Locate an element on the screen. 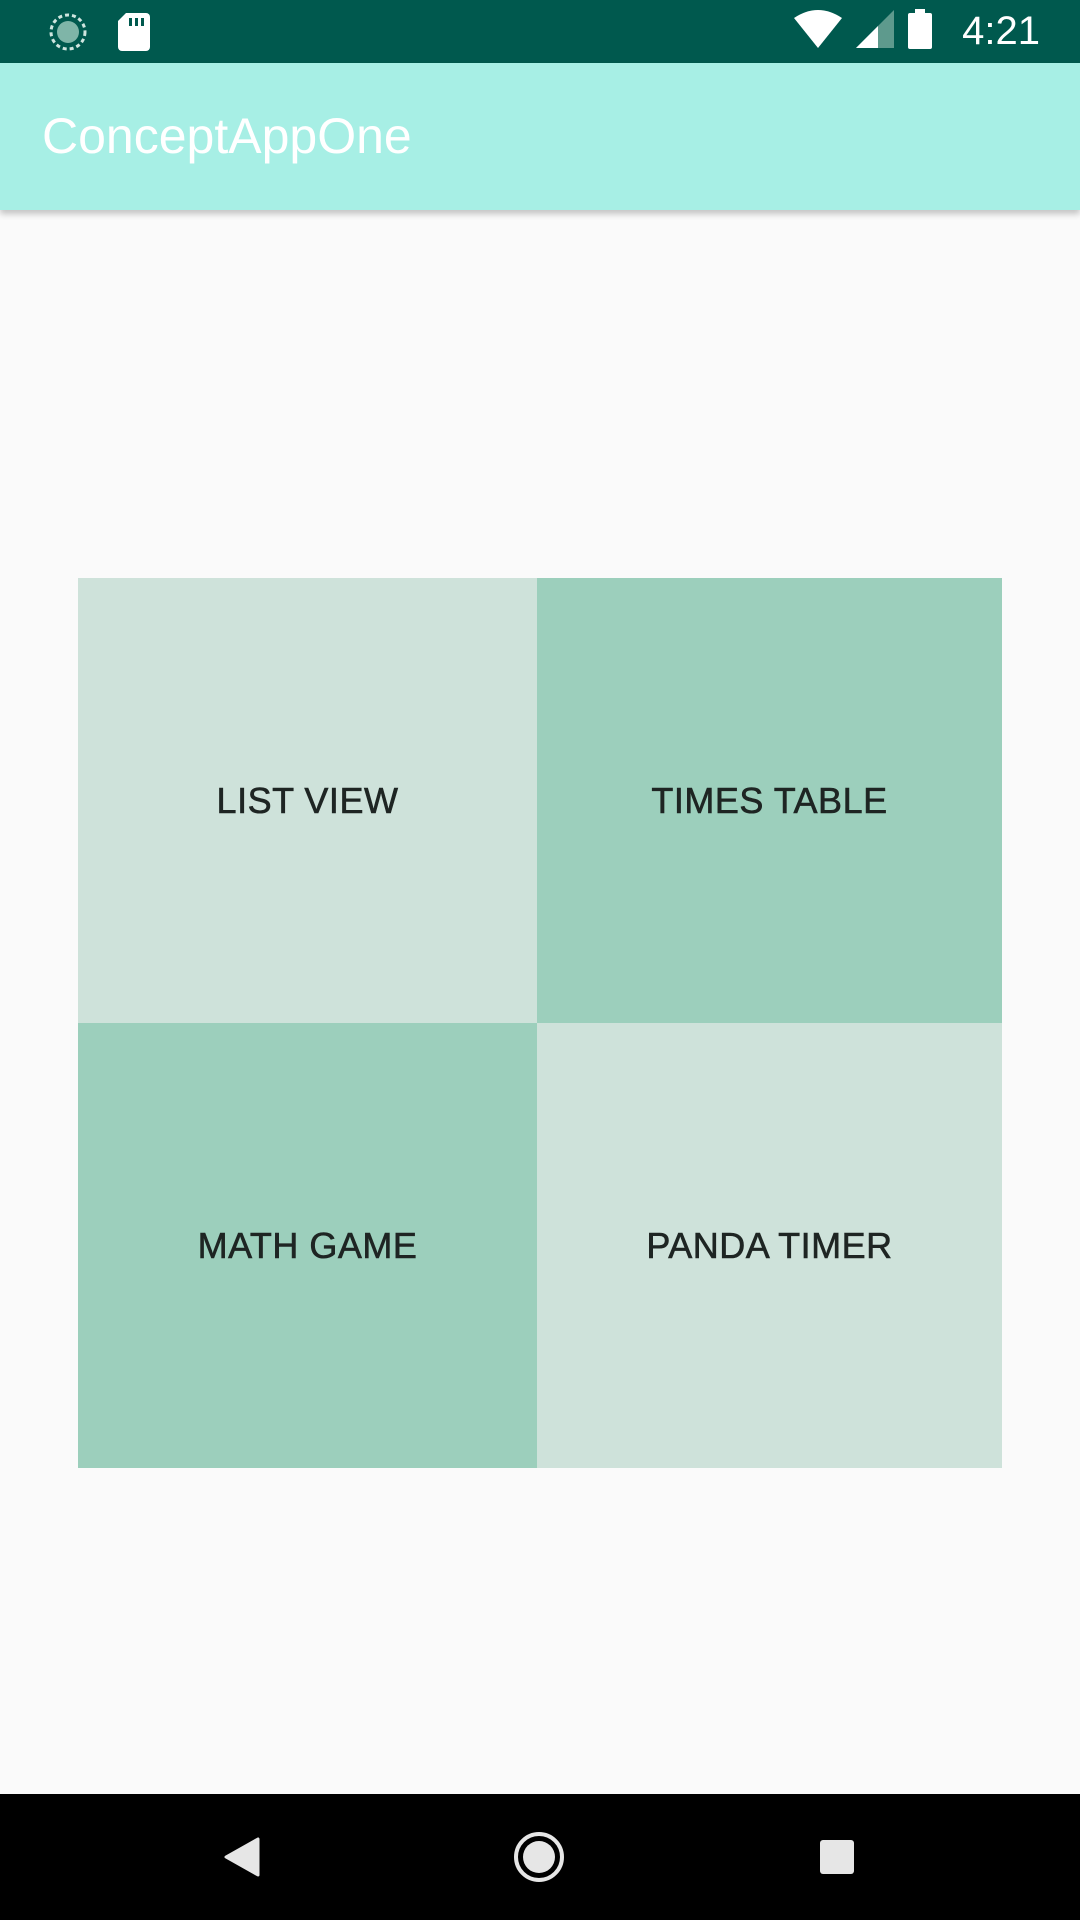  sync-icon is located at coordinates (68, 34).